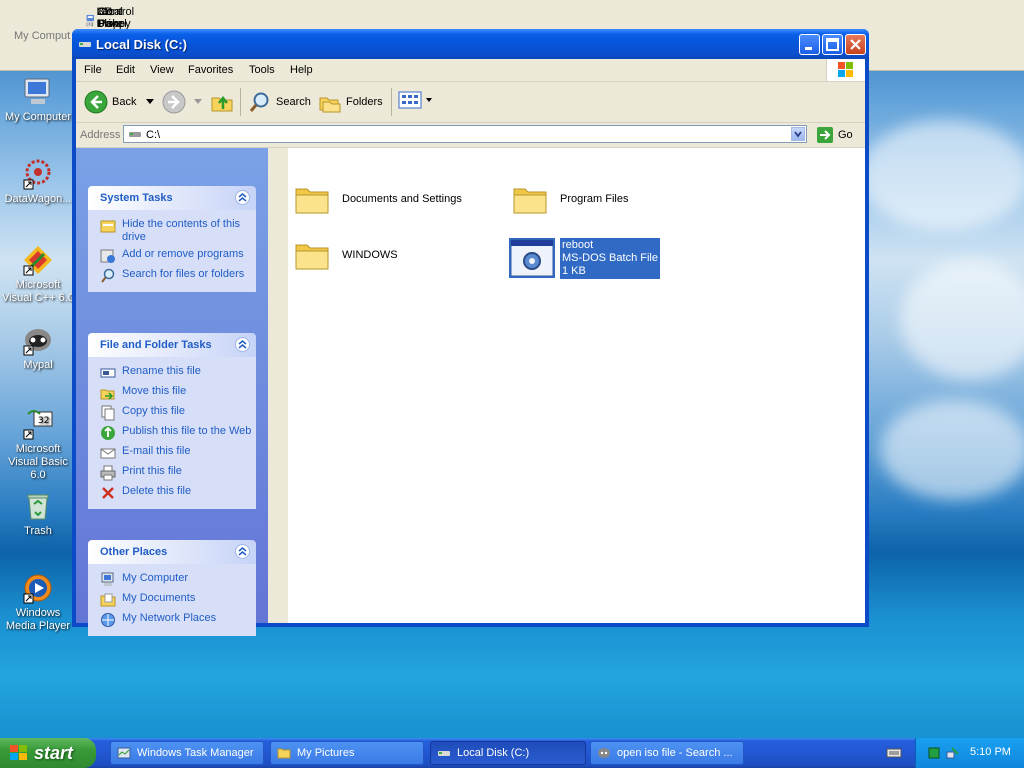 Image resolution: width=1024 pixels, height=768 pixels. I want to click on task-move-file: Move this file, so click(172, 393).